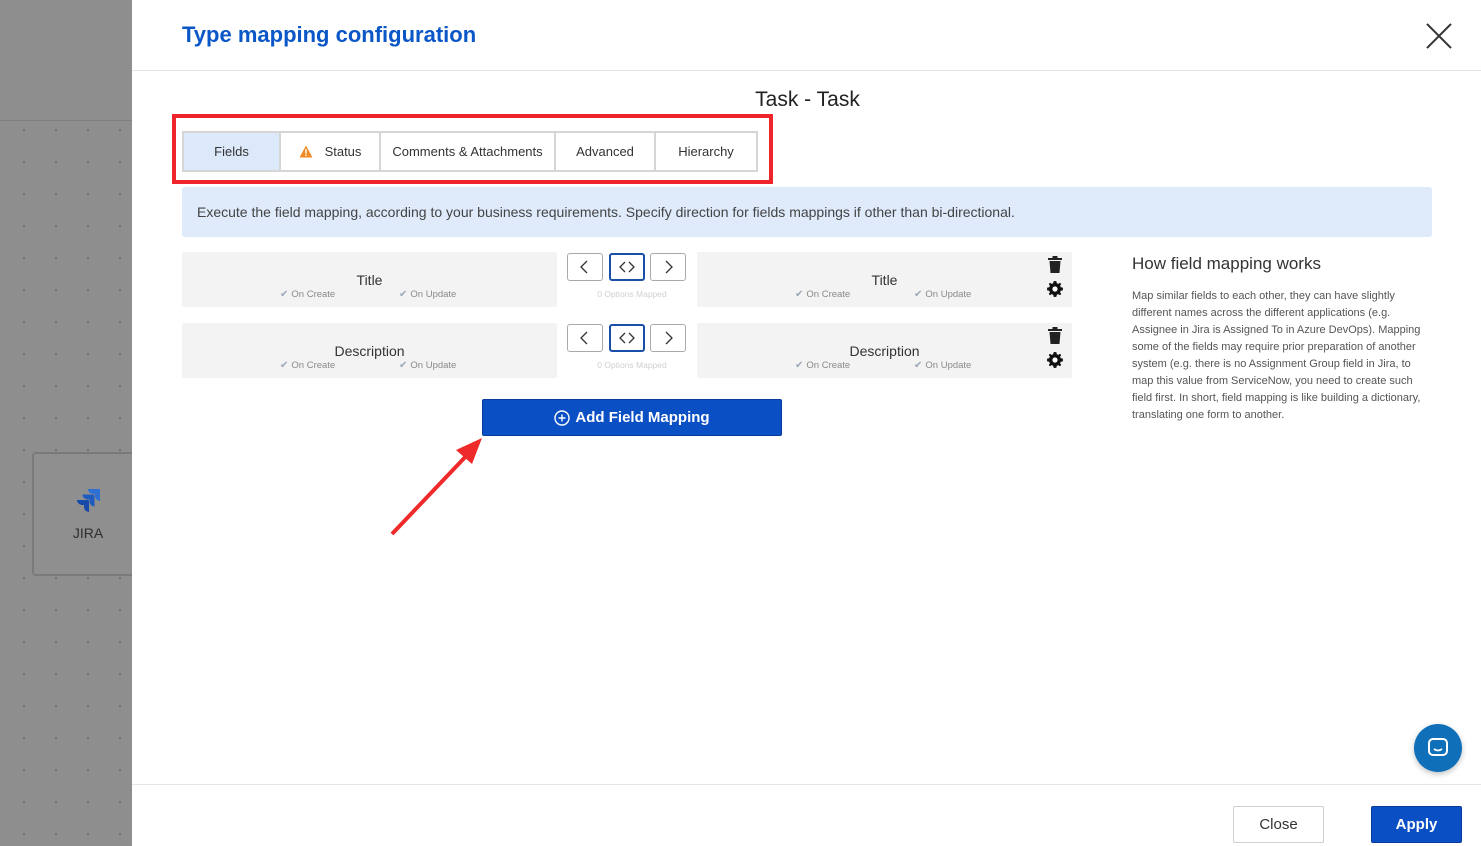 Image resolution: width=1481 pixels, height=846 pixels. What do you see at coordinates (88, 500) in the screenshot?
I see `jira-logo-icon` at bounding box center [88, 500].